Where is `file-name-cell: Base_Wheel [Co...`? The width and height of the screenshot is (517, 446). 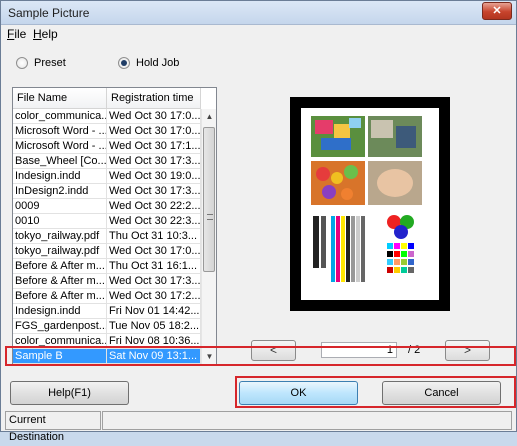
file-name-cell: Base_Wheel [Co... is located at coordinates (61, 161).